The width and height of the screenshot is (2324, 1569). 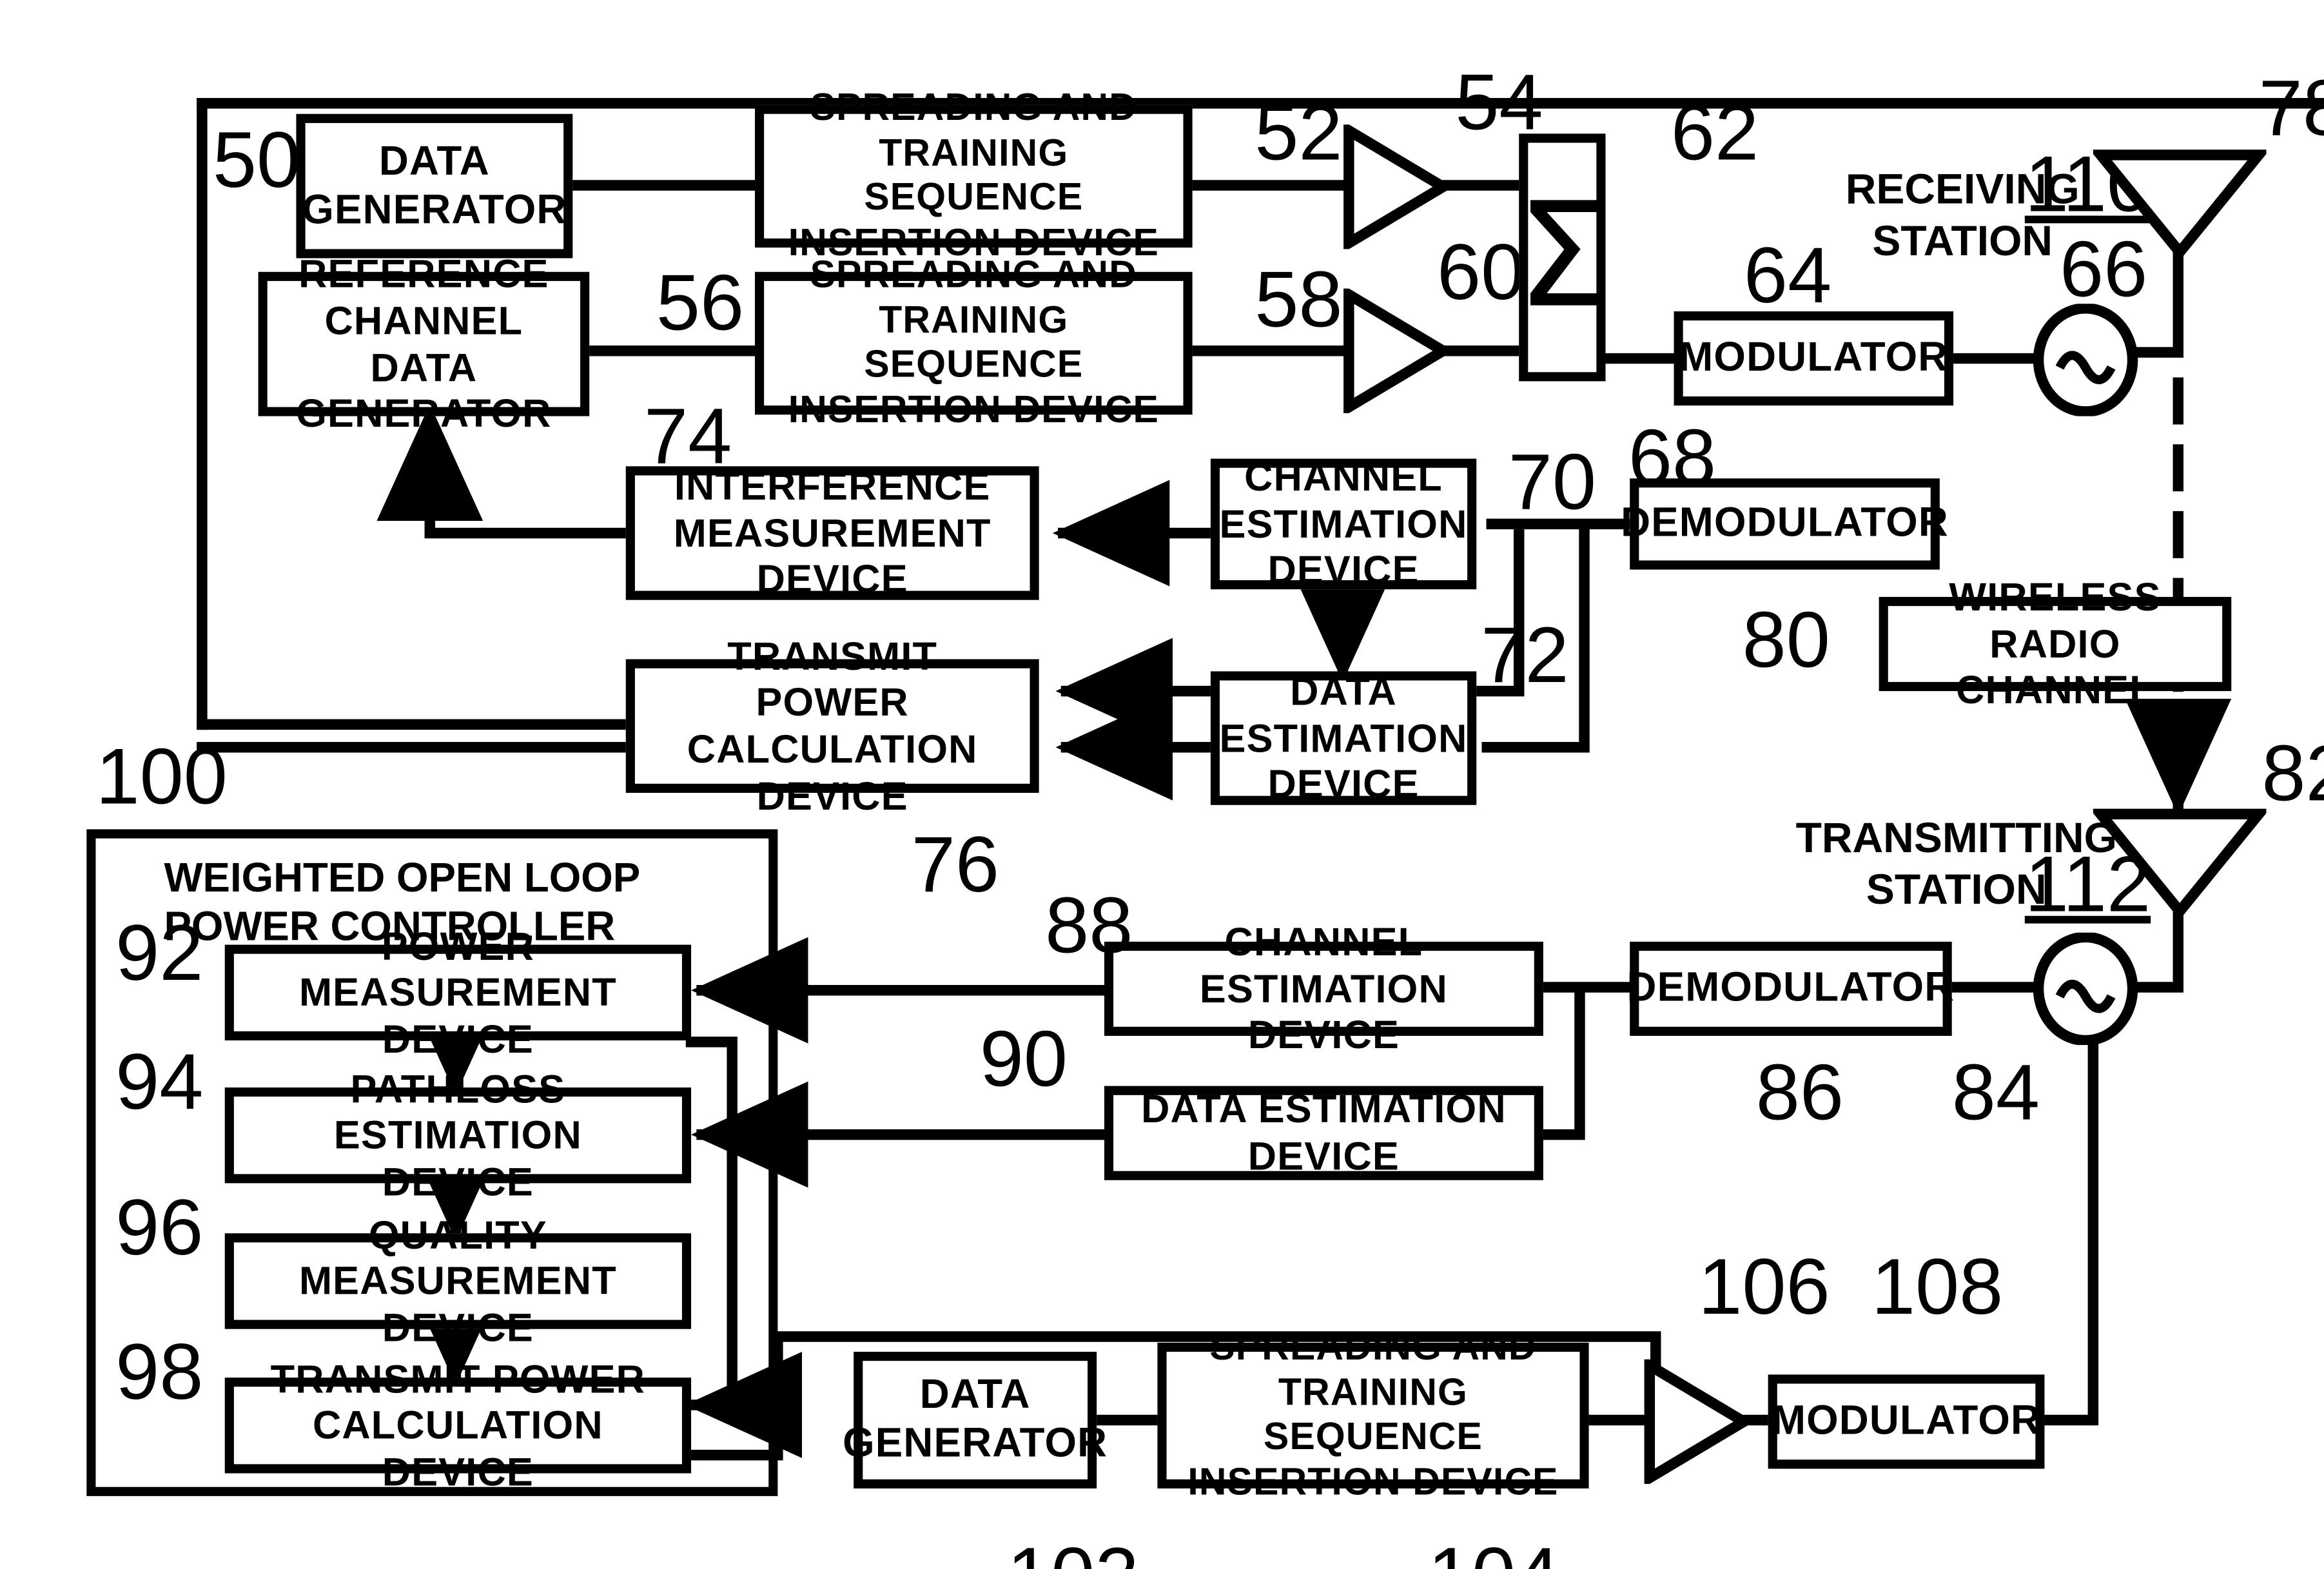 What do you see at coordinates (1714, 134) in the screenshot?
I see `ref-number-62: 62` at bounding box center [1714, 134].